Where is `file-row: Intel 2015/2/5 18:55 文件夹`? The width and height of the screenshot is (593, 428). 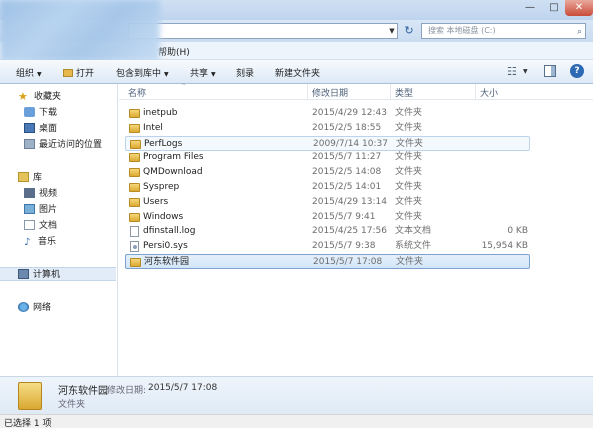 file-row: Intel 2015/2/5 18:55 文件夹 is located at coordinates (327, 128).